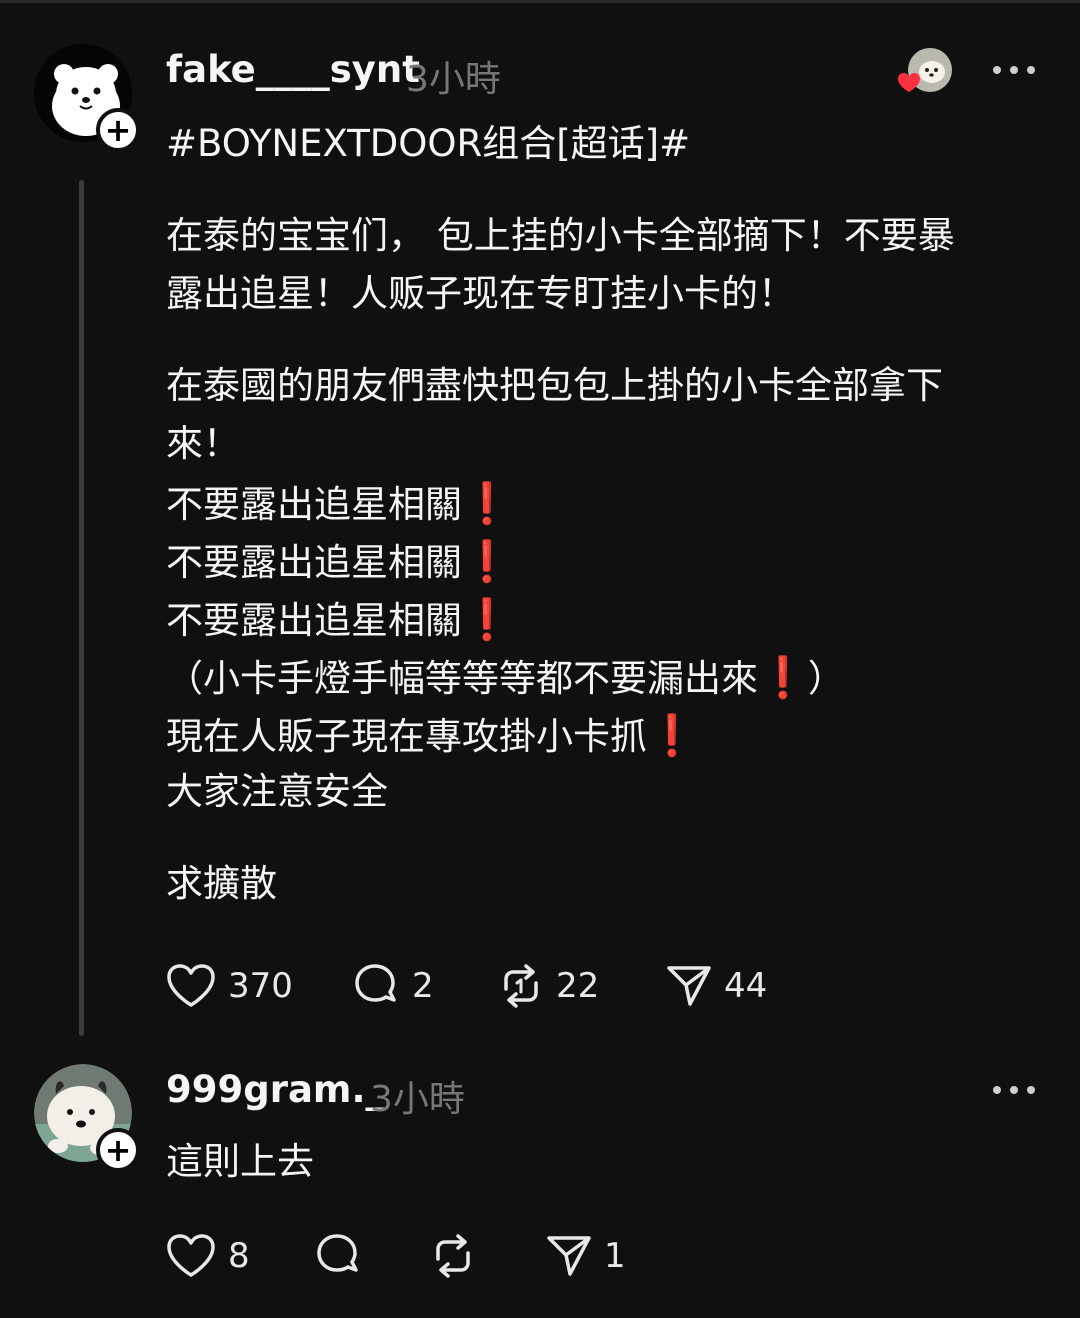 Image resolution: width=1080 pixels, height=1318 pixels. Describe the element at coordinates (615, 1256) in the screenshot. I see `share-count: 1` at that location.